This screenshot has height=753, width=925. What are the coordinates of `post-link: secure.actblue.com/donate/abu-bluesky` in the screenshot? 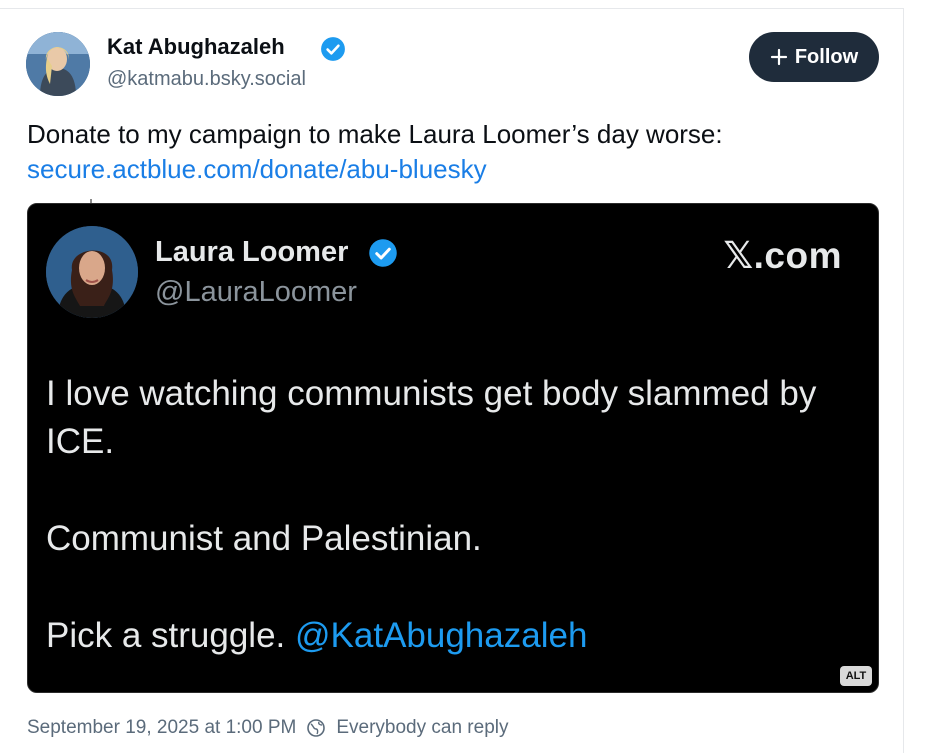 It's located at (257, 169).